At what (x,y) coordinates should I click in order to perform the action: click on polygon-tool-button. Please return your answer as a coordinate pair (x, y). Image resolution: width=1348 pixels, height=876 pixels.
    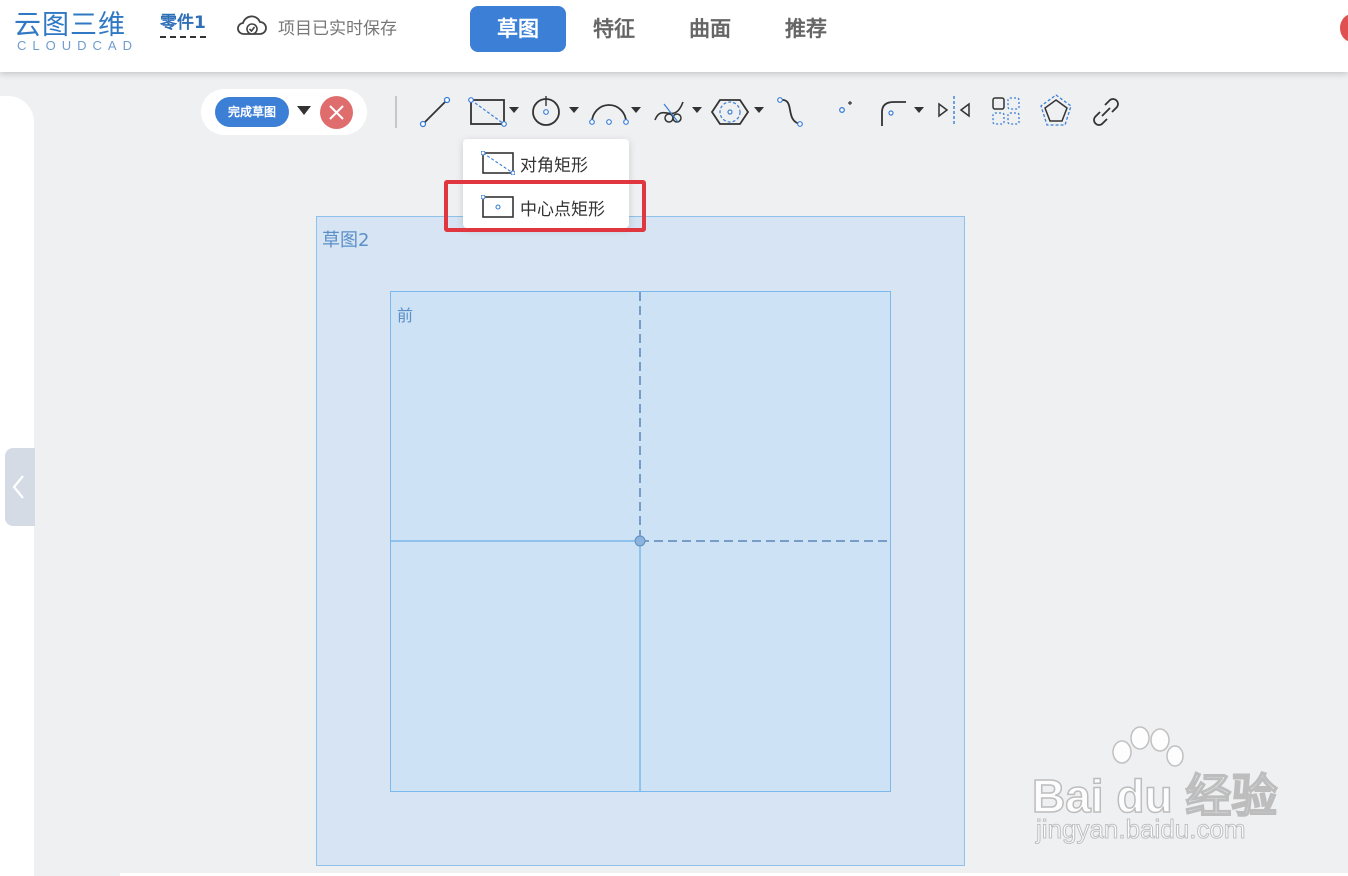
    Looking at the image, I should click on (740, 112).